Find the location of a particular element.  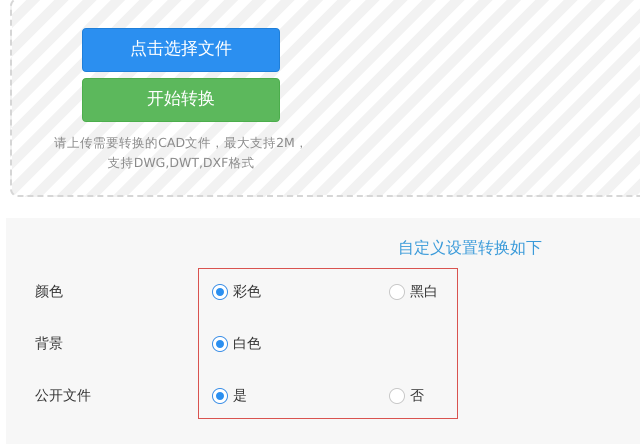

upload-hint: 支持DWG,DWT,DXF格式 is located at coordinates (181, 163).